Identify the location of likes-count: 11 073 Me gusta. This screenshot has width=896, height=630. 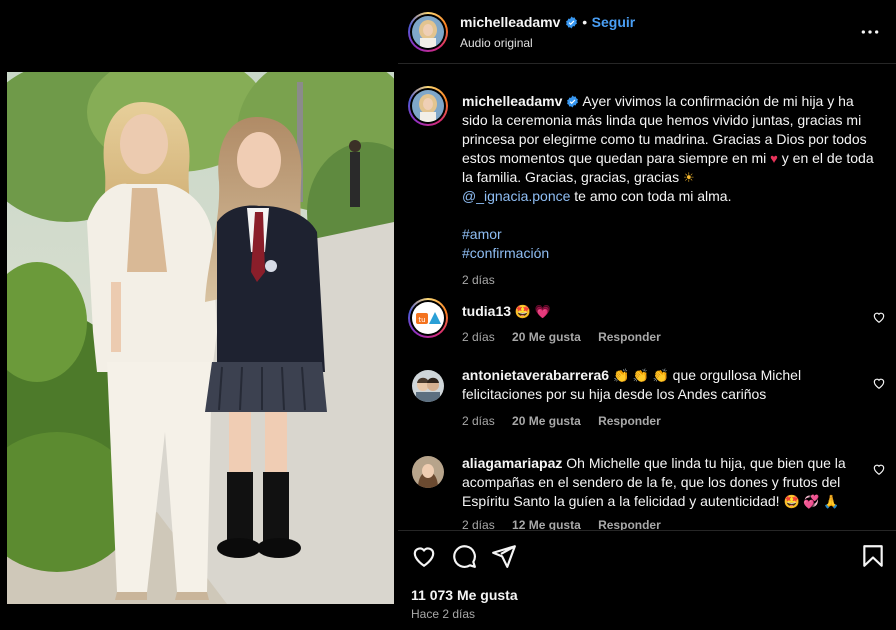
(464, 595).